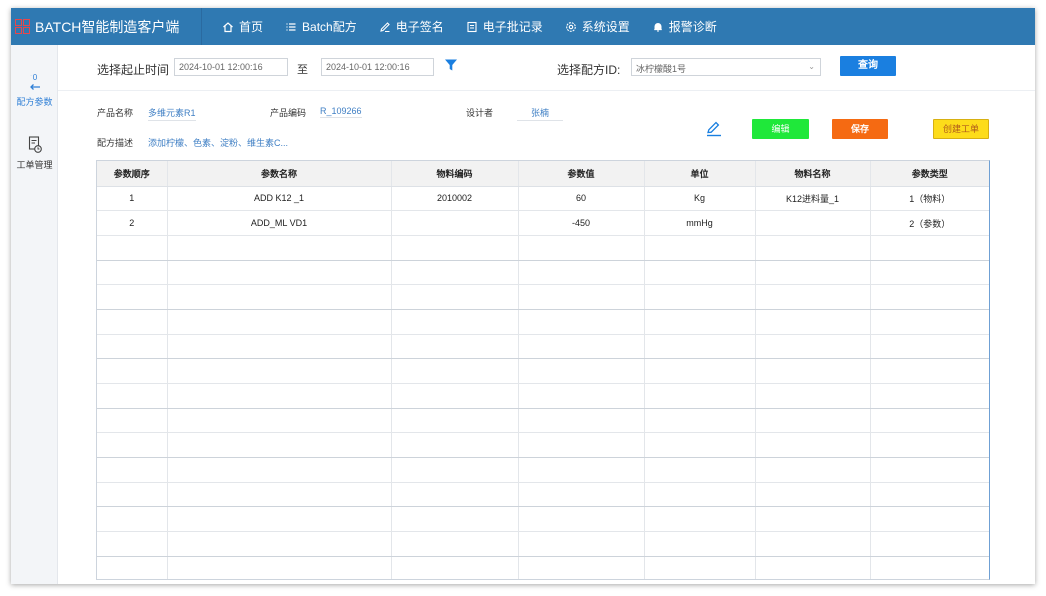  I want to click on filter-icon, so click(451, 65).